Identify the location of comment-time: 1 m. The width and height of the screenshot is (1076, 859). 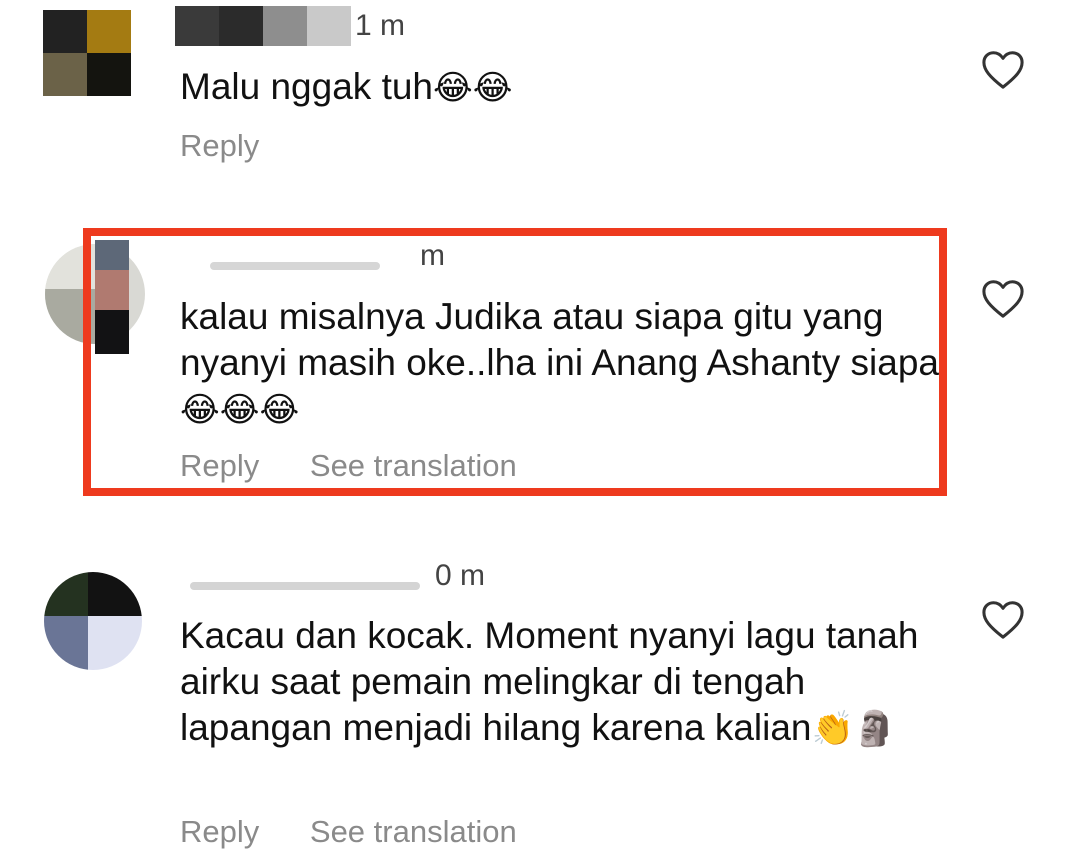
(380, 25).